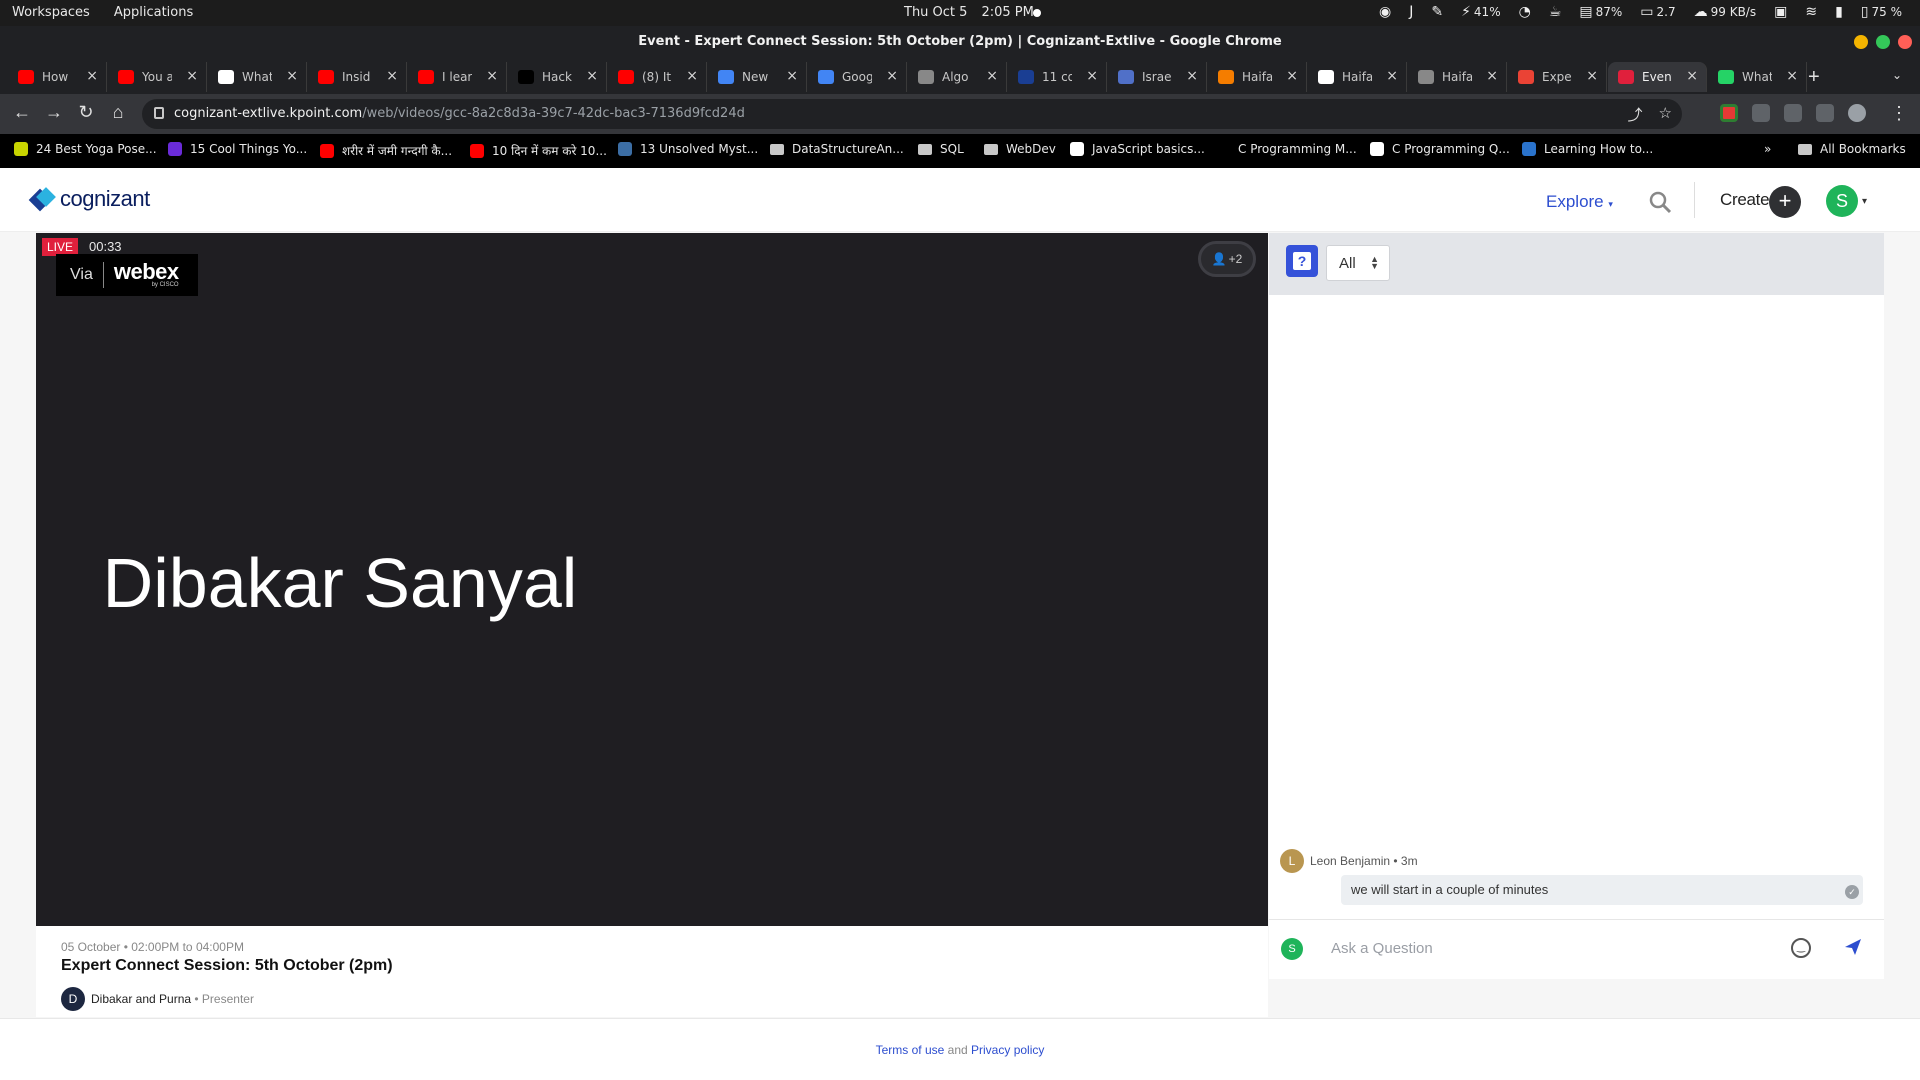  What do you see at coordinates (1811, 12) in the screenshot?
I see `wifi-icon: ≋` at bounding box center [1811, 12].